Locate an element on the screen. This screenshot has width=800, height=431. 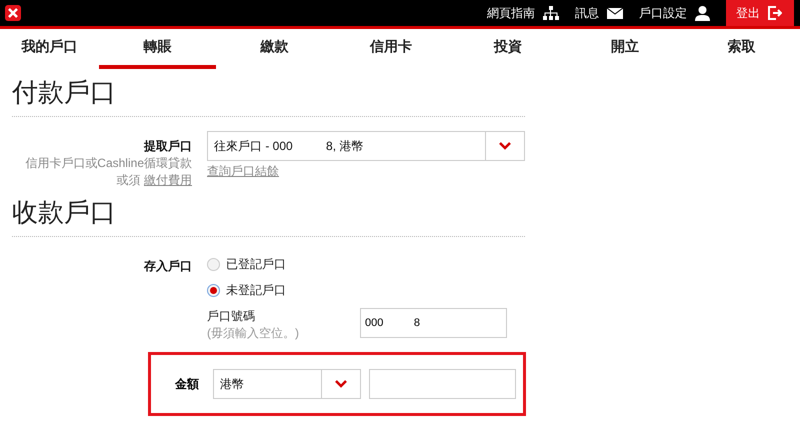
nav-tab: 開立 is located at coordinates (625, 49).